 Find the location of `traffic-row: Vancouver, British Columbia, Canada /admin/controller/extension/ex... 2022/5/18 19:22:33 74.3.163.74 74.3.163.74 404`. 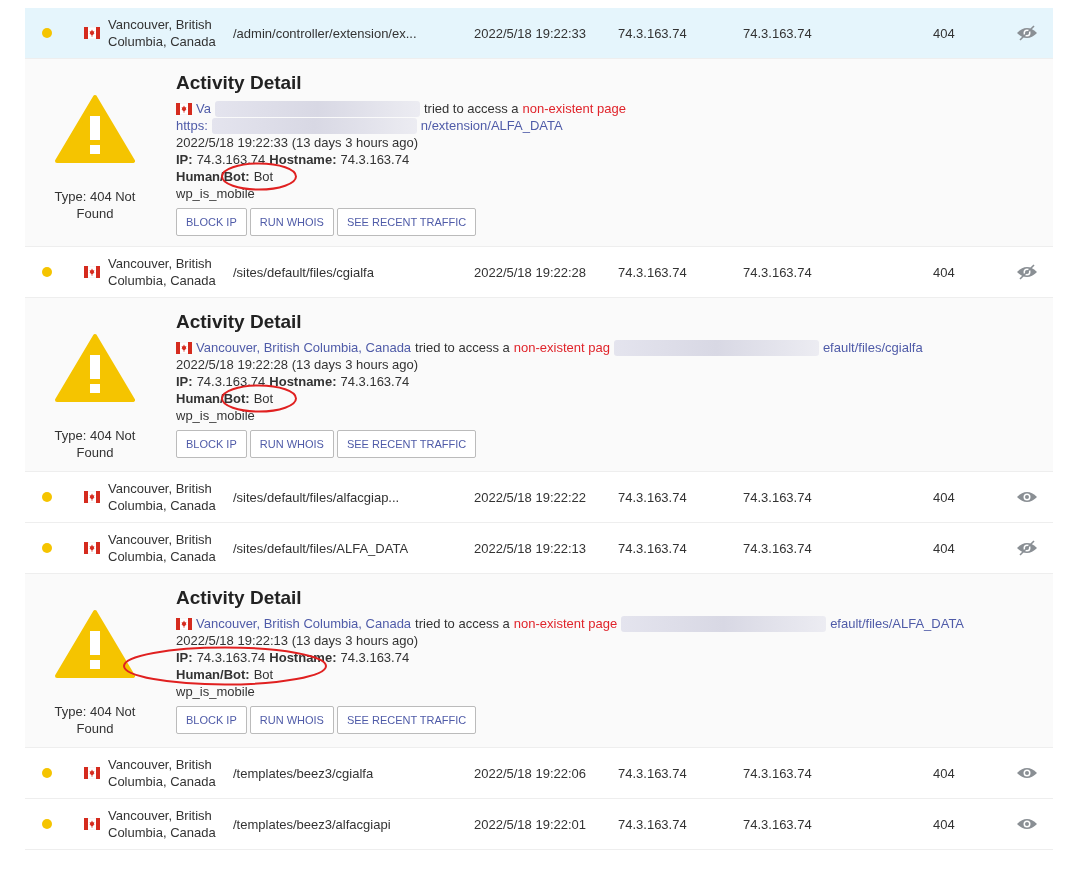

traffic-row: Vancouver, British Columbia, Canada /admin/controller/extension/ex... 2022/5/18 19:22:33 74.3.163.74 74.3.163.74 404 is located at coordinates (539, 33).